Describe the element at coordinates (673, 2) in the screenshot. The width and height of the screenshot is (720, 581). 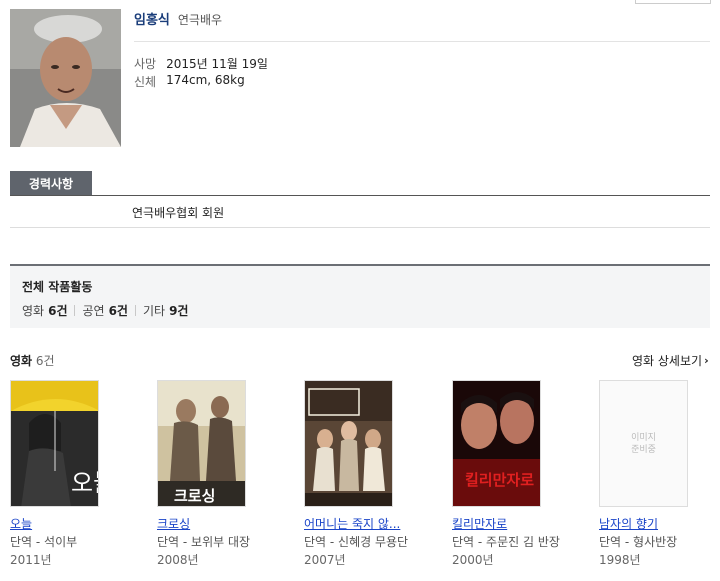
I see `top-right-button-edge` at that location.